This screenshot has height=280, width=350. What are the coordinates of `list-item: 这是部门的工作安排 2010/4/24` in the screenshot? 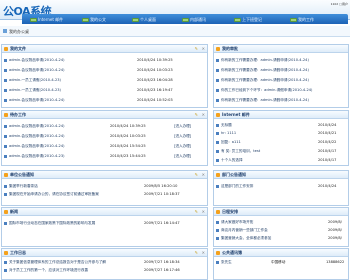 It's located at (276, 186).